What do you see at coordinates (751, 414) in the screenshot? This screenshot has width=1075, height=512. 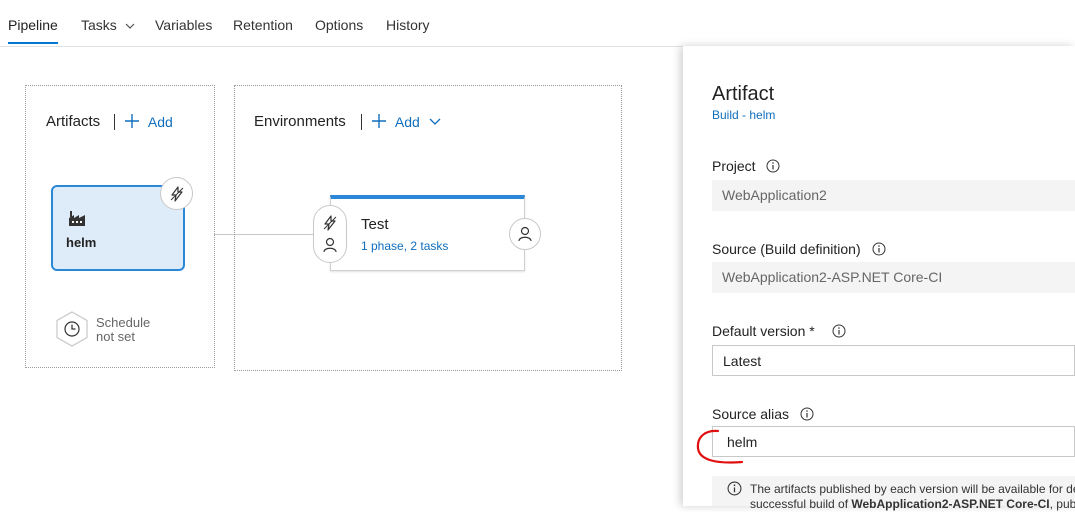 I see `source-alias-label-text: Source alias` at bounding box center [751, 414].